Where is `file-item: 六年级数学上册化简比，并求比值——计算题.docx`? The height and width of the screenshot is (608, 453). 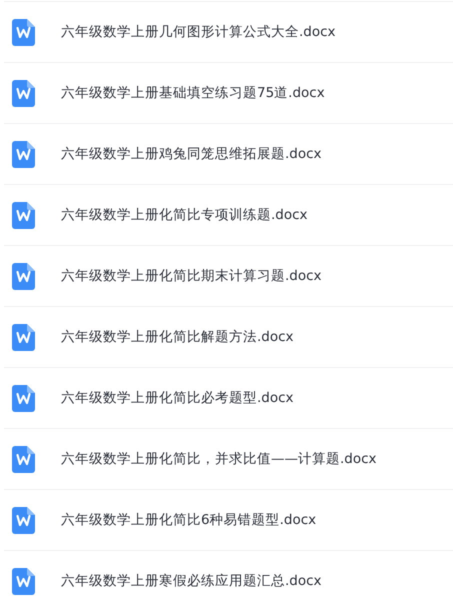 file-item: 六年级数学上册化简比，并求比值——计算题.docx is located at coordinates (228, 458).